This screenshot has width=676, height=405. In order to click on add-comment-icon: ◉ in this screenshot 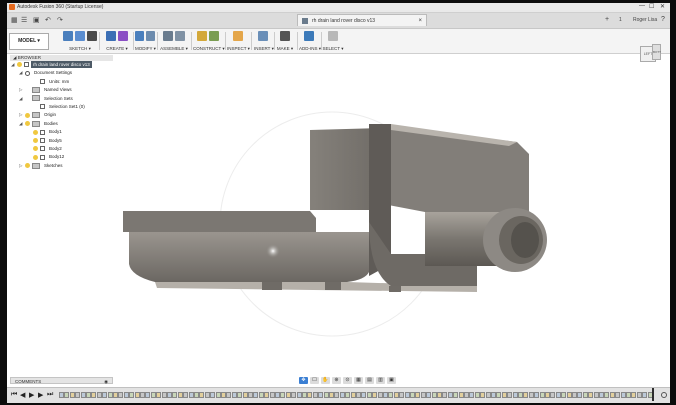, I will do `click(106, 381)`.